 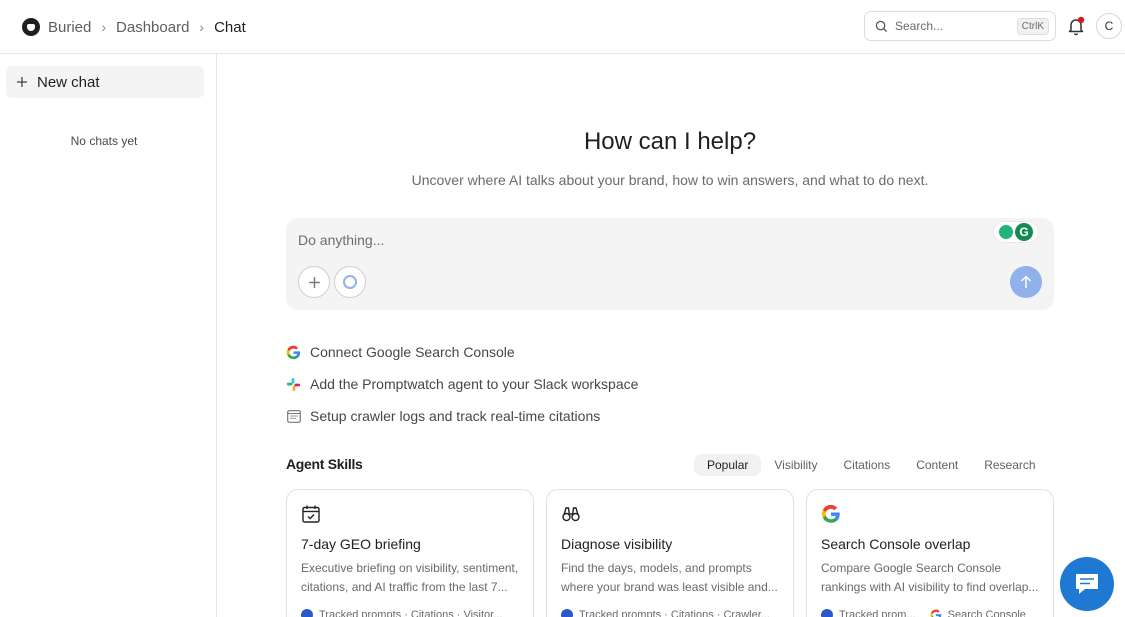 I want to click on binoculars-icon, so click(x=571, y=514).